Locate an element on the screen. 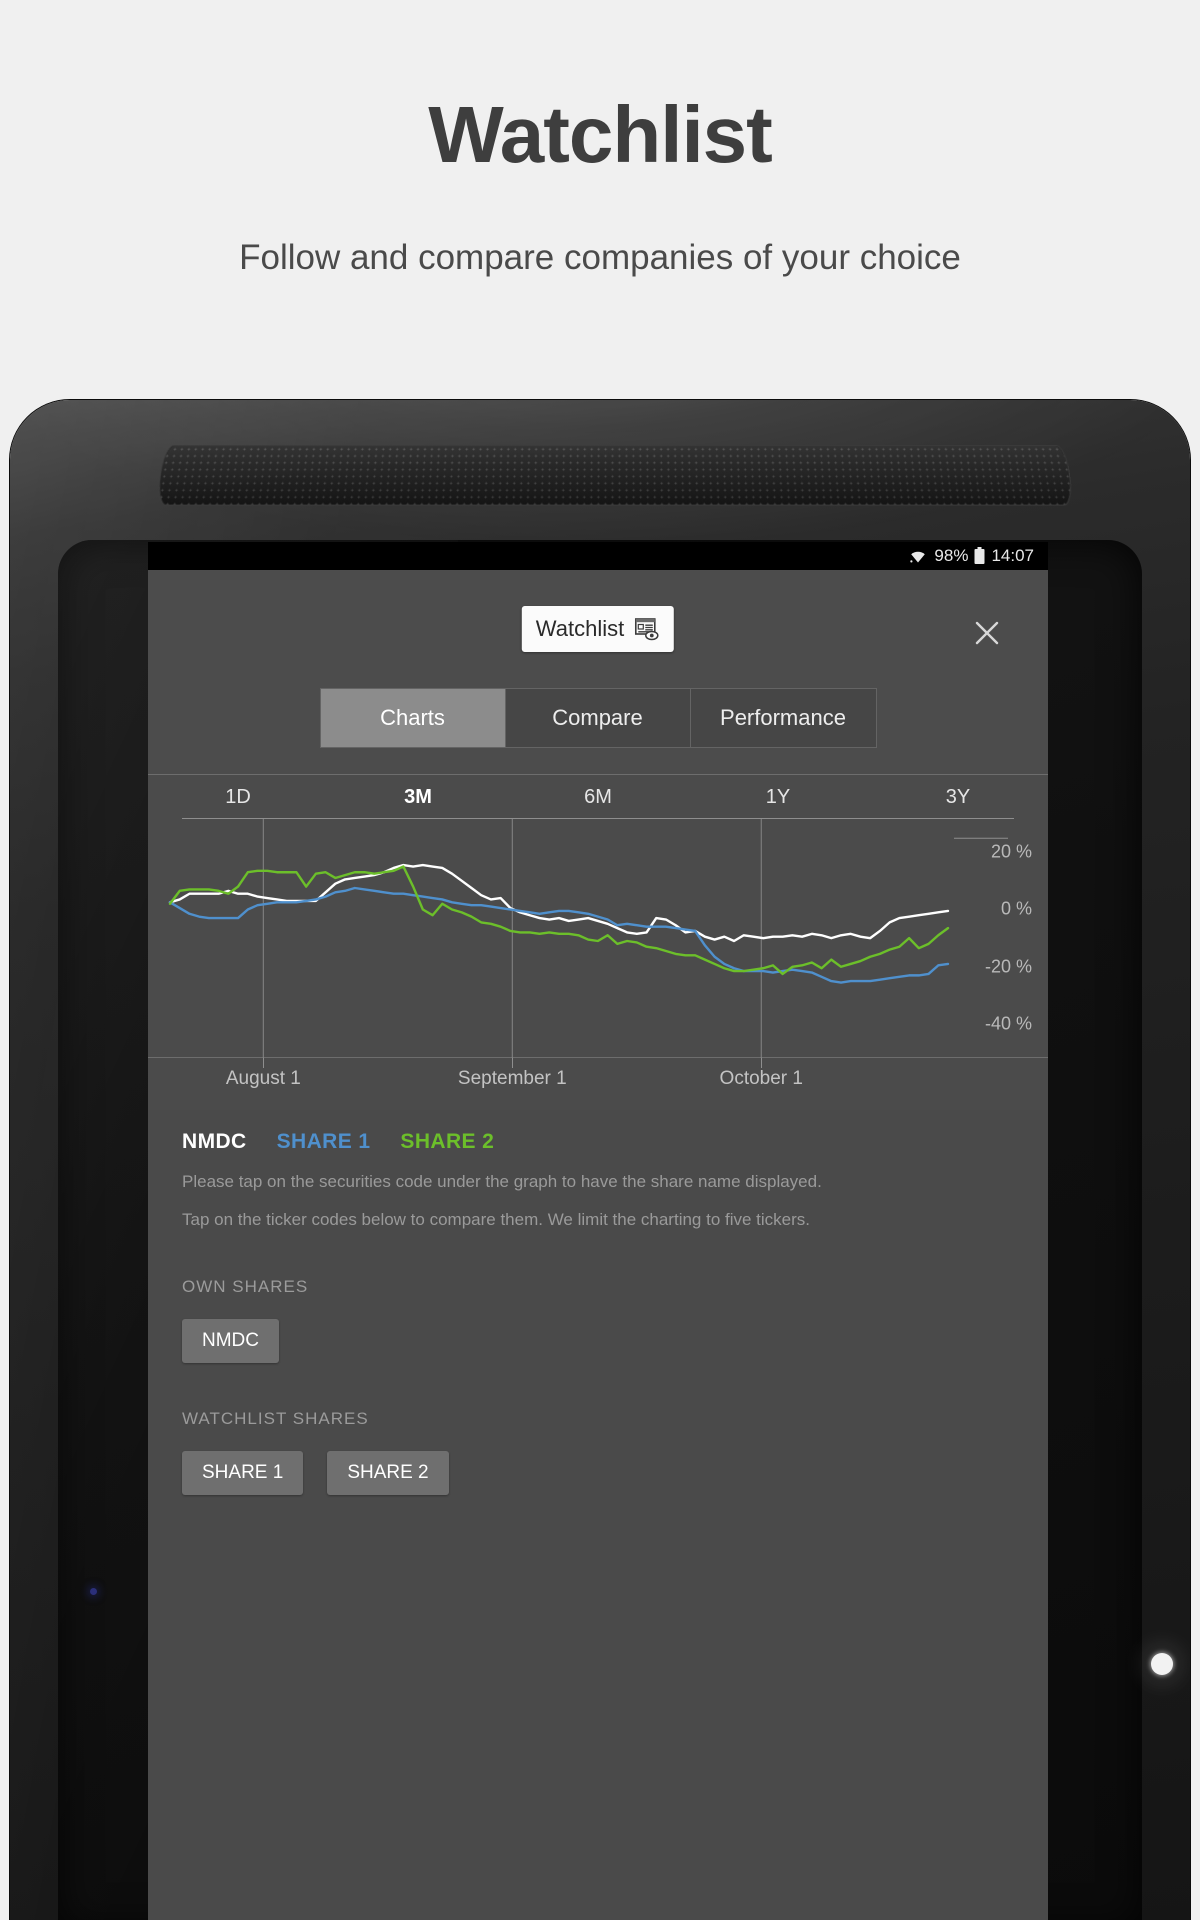 This screenshot has width=1200, height=1920. range-3m: 3M is located at coordinates (418, 797).